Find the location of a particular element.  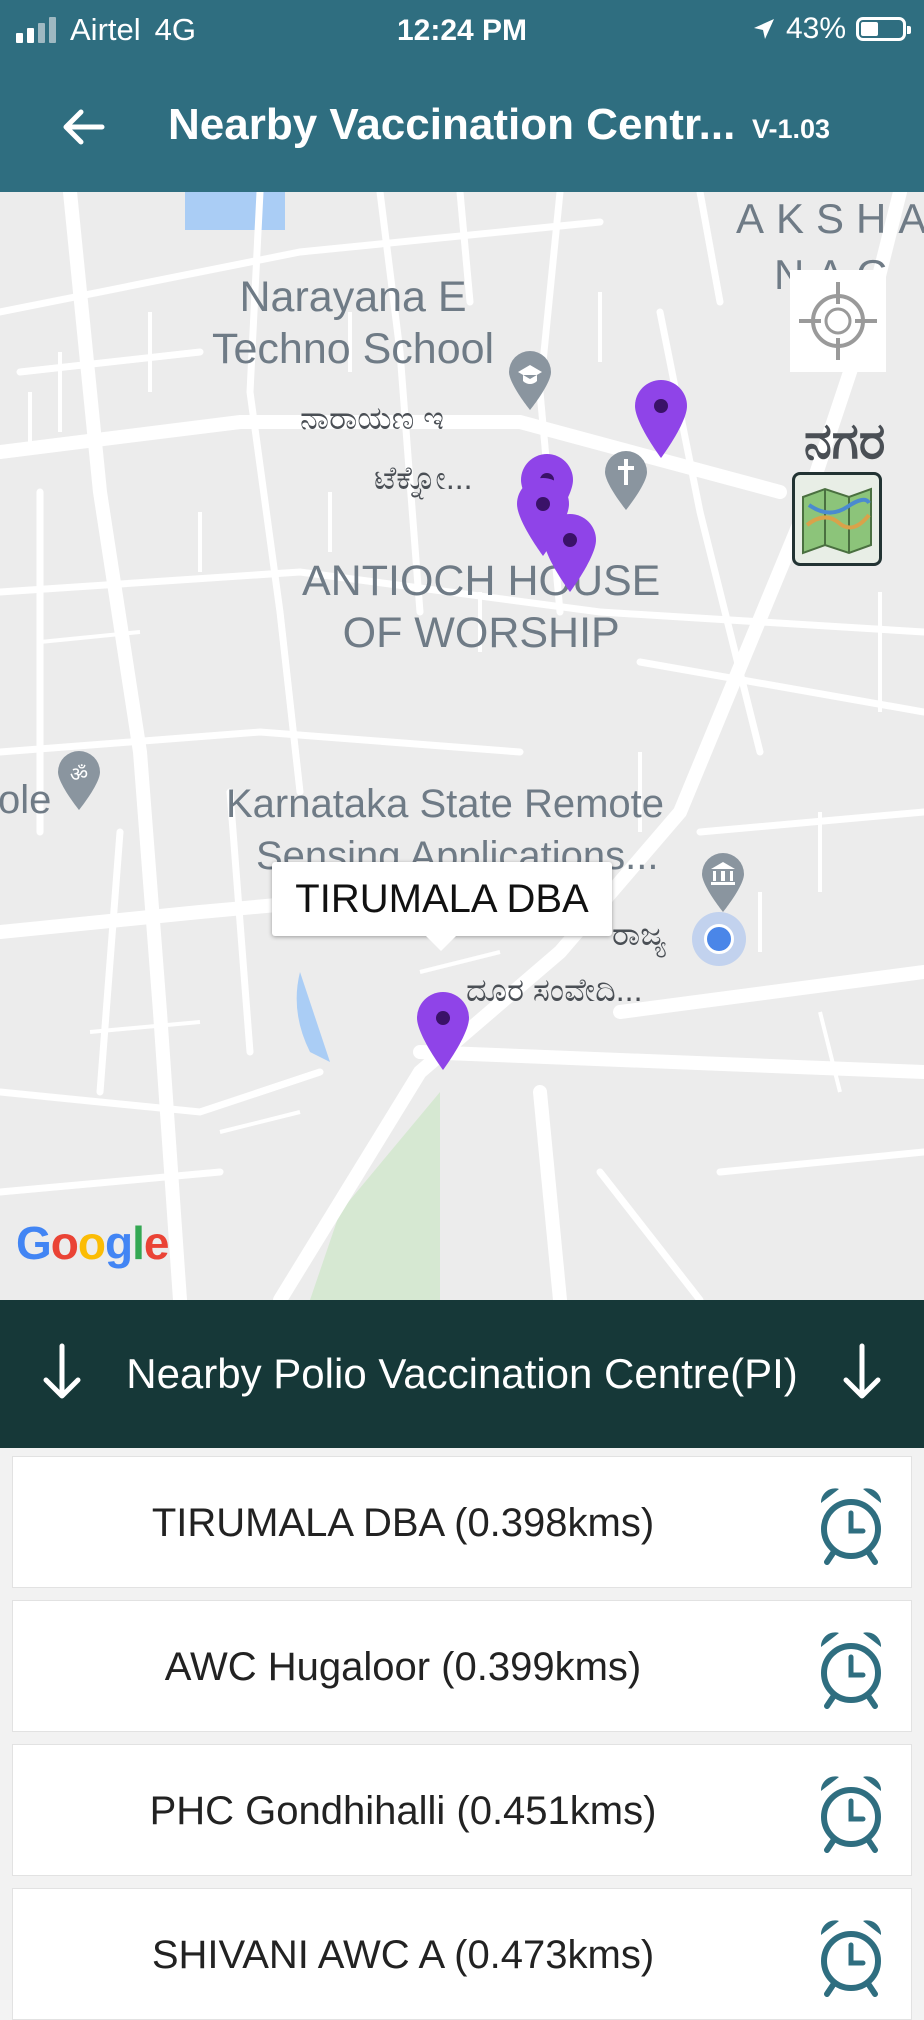

user-location-marker is located at coordinates (719, 939).